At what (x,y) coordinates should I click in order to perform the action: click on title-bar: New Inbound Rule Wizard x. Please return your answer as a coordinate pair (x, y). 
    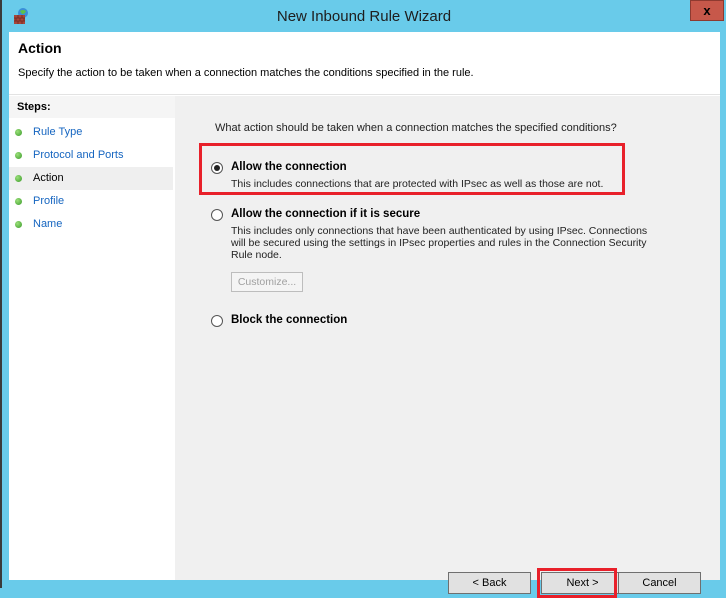
    Looking at the image, I should click on (364, 16).